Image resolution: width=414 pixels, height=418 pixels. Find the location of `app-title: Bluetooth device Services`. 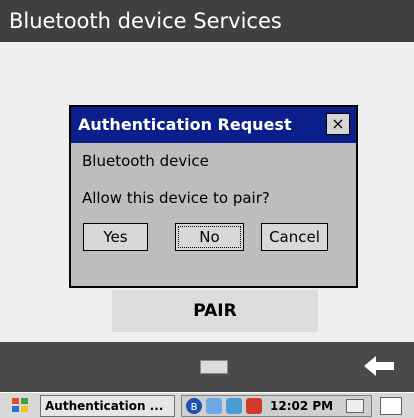

app-title: Bluetooth device Services is located at coordinates (145, 21).